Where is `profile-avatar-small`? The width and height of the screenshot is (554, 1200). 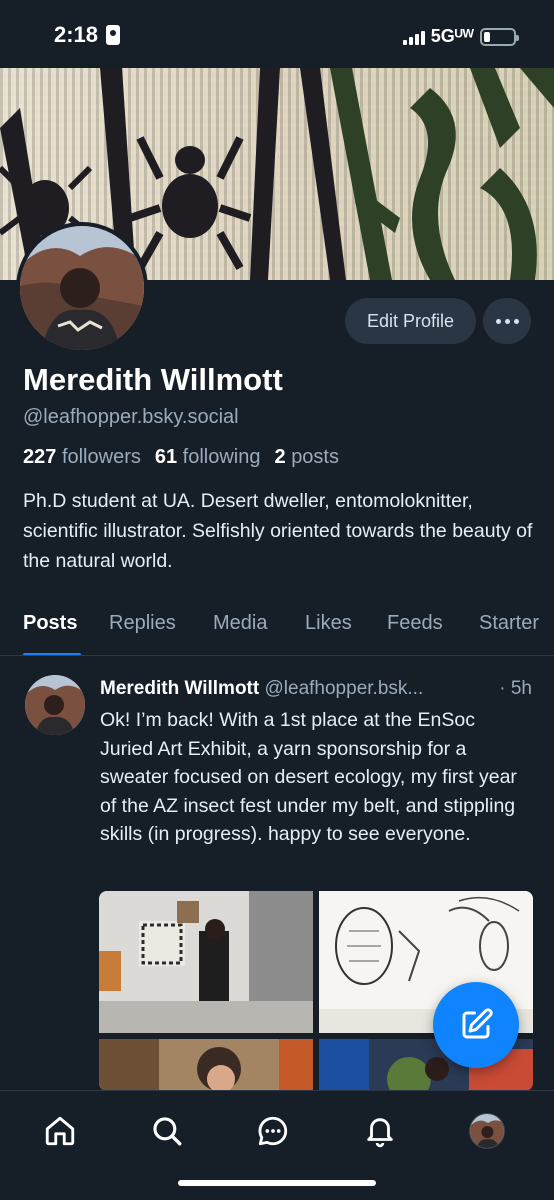
profile-avatar-small is located at coordinates (487, 1131).